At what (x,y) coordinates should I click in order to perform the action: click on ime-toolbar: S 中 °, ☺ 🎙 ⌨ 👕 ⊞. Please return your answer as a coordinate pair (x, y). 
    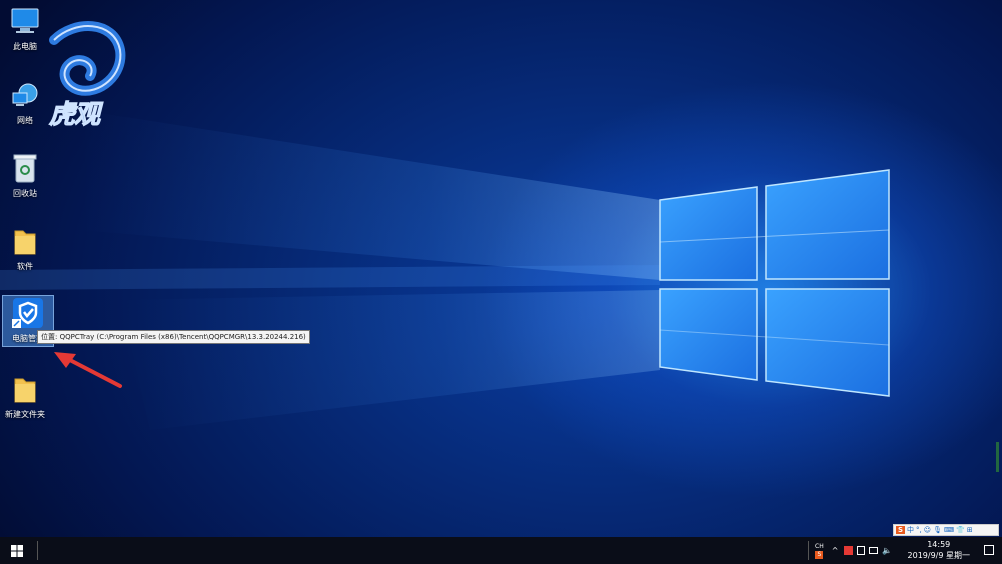
    Looking at the image, I should click on (946, 530).